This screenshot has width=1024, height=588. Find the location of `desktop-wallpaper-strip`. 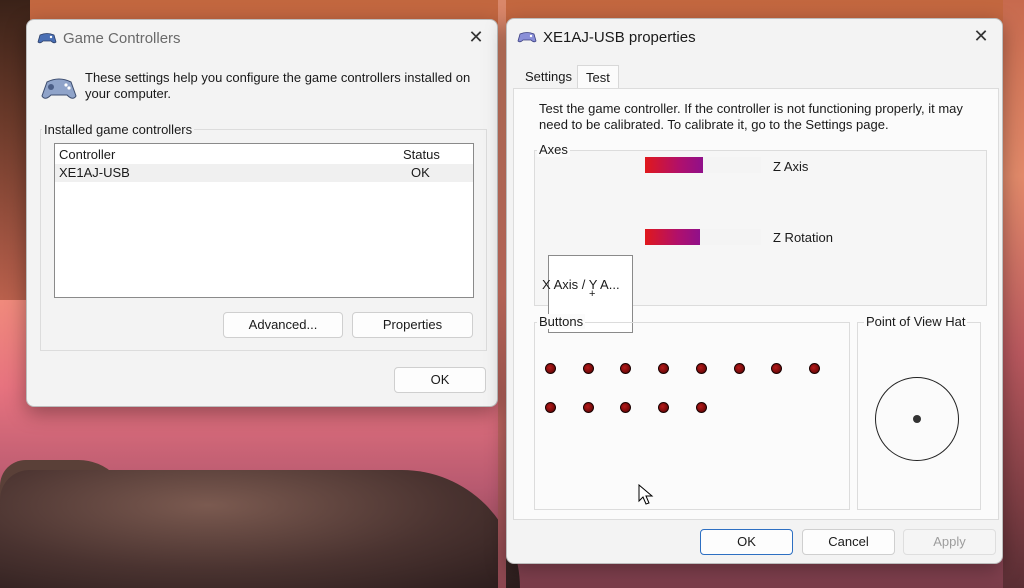

desktop-wallpaper-strip is located at coordinates (502, 294).